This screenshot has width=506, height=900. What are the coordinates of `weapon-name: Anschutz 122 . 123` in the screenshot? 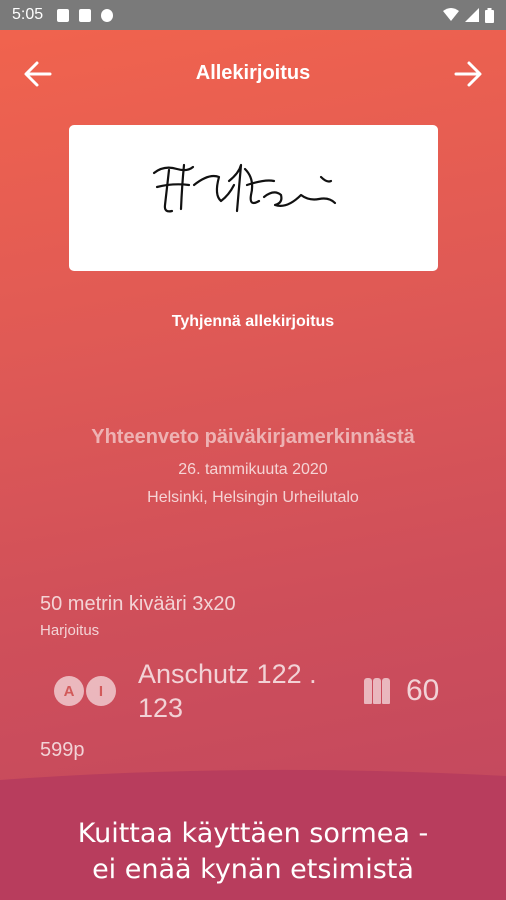 It's located at (227, 691).